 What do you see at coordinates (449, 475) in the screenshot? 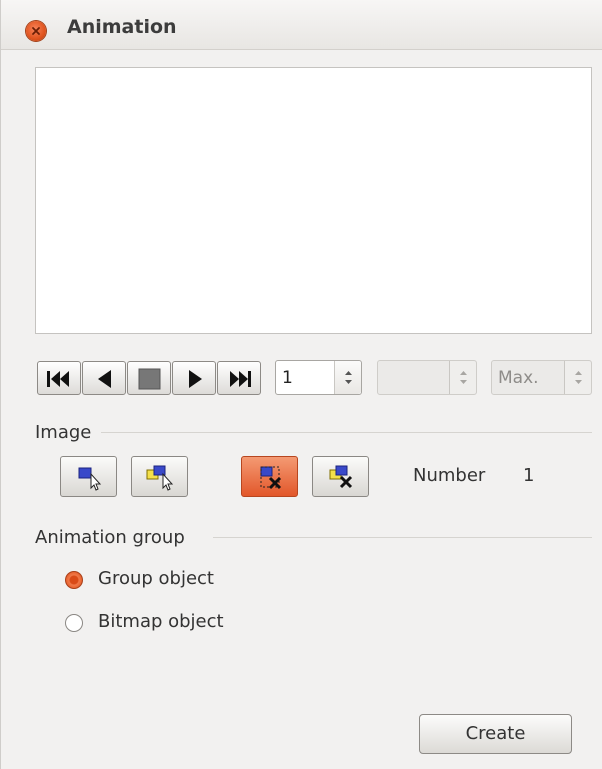
I see `number-label: Number` at bounding box center [449, 475].